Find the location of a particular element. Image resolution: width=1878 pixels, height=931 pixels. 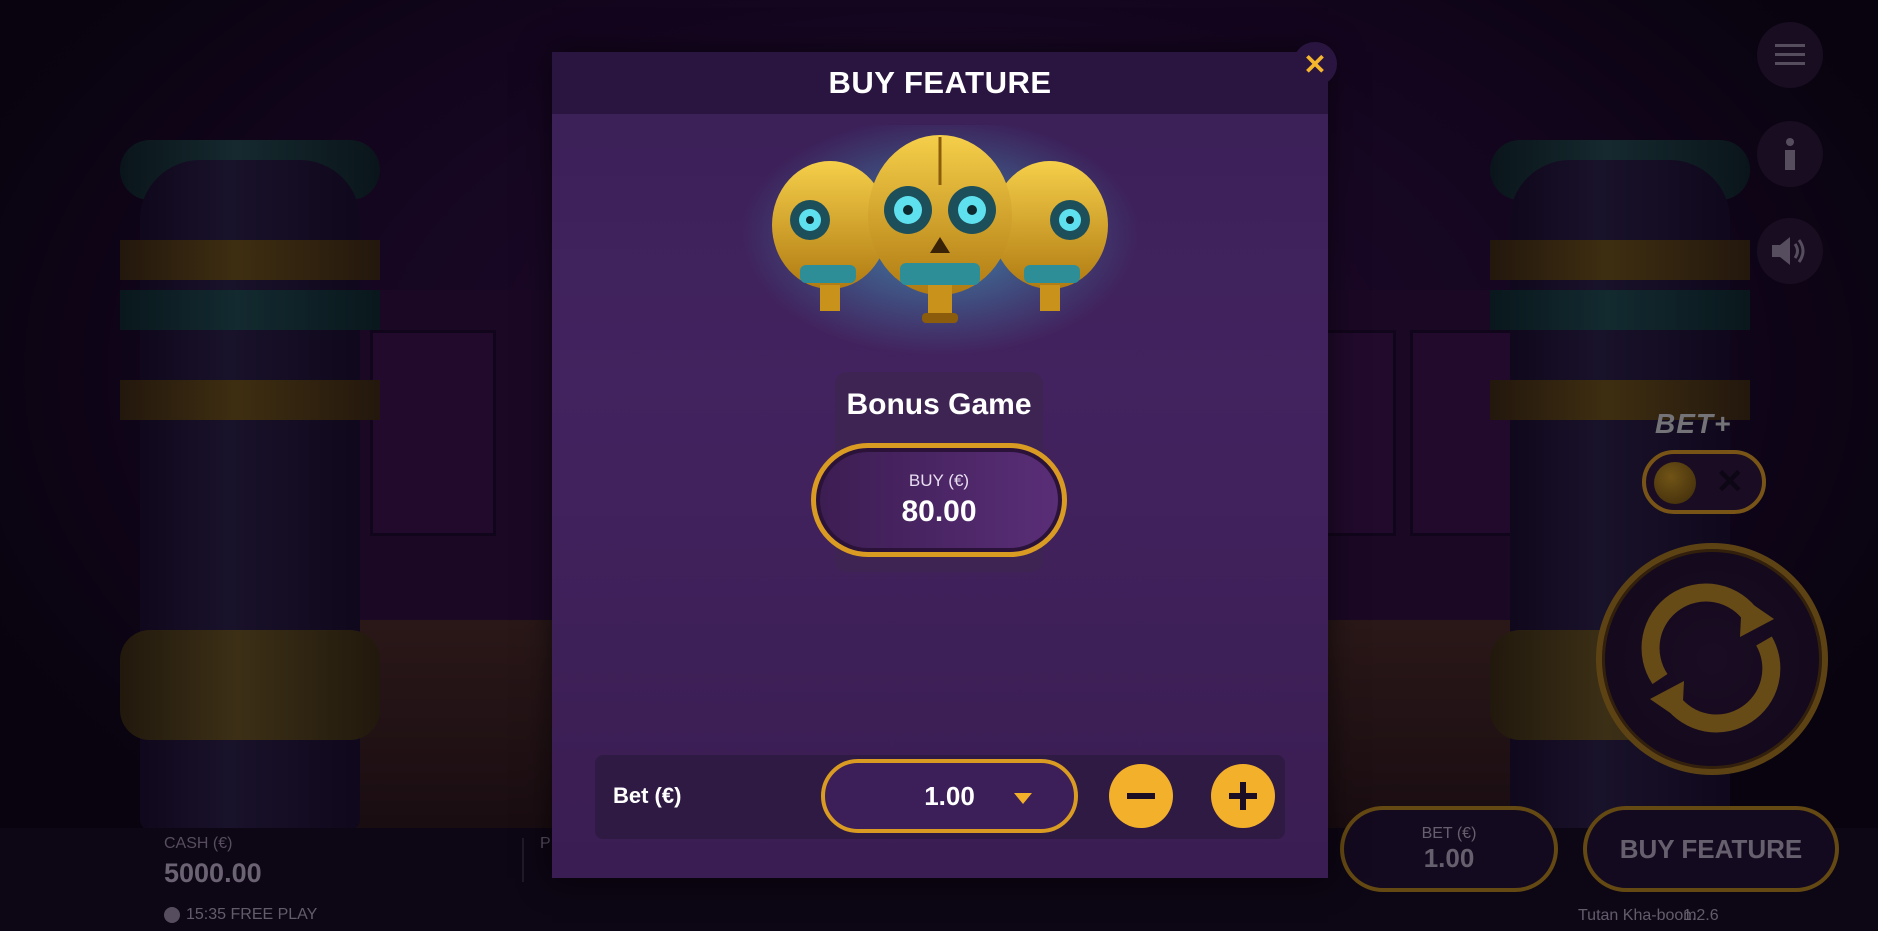

close-button: ✕ is located at coordinates (1315, 64).